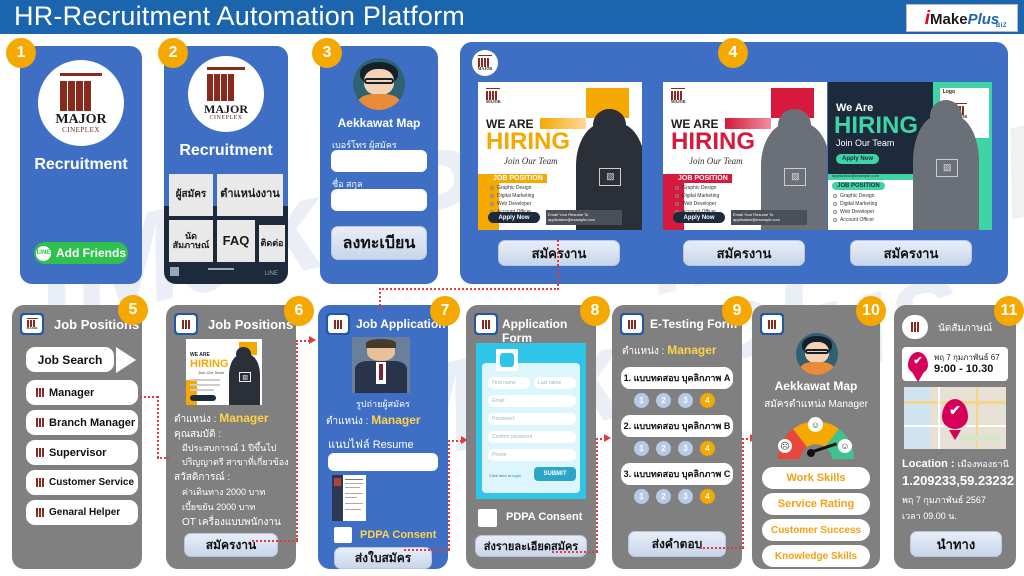  Describe the element at coordinates (509, 383) in the screenshot. I see `first-name-field: First name` at that location.